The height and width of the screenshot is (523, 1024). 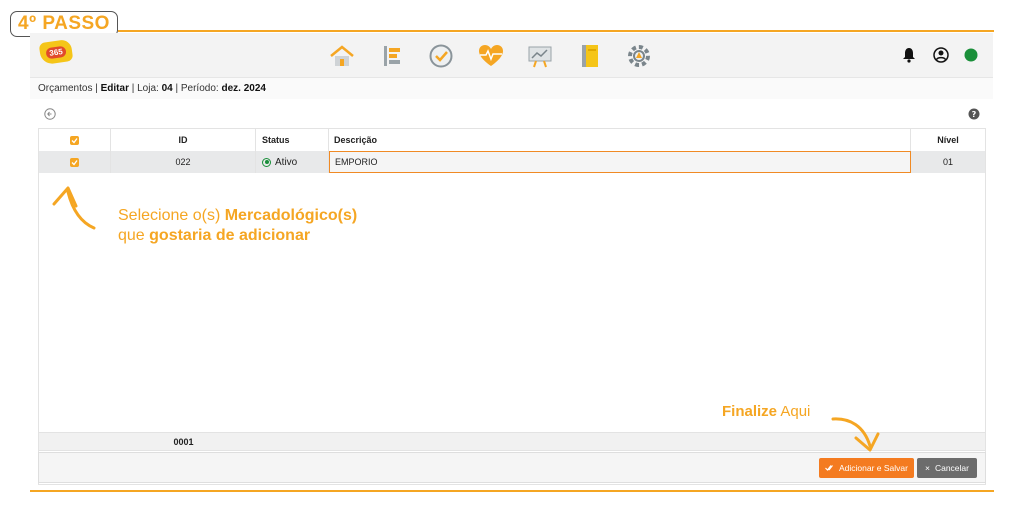 I want to click on chart-board-icon, so click(x=540, y=56).